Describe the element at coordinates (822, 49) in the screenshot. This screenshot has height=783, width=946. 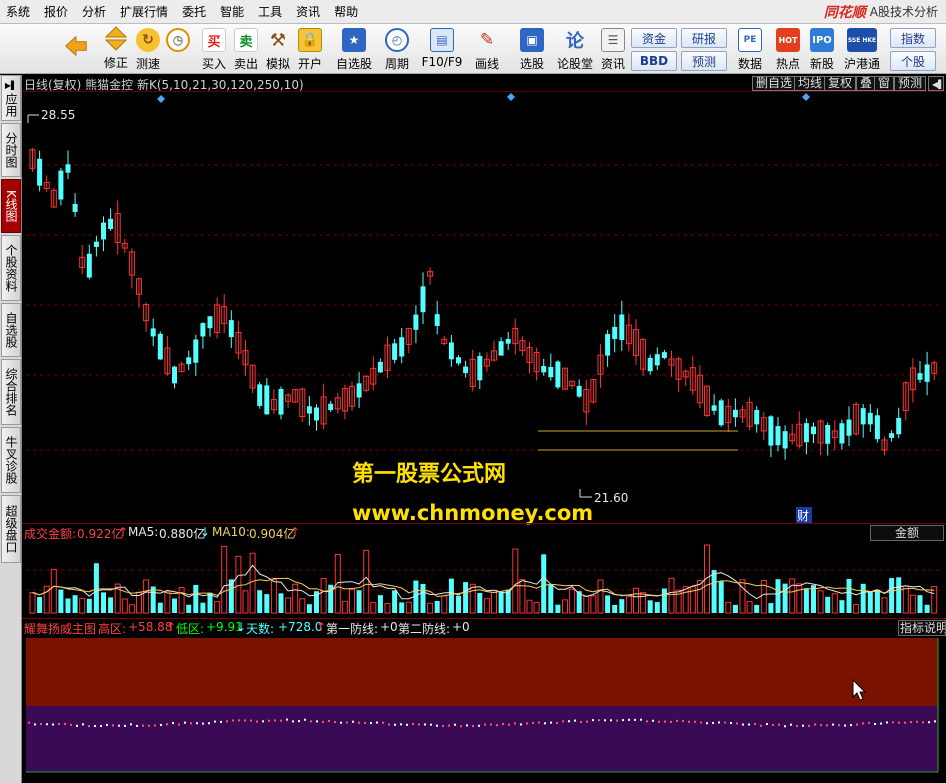
I see `new-stock-button: IPO 新股` at that location.